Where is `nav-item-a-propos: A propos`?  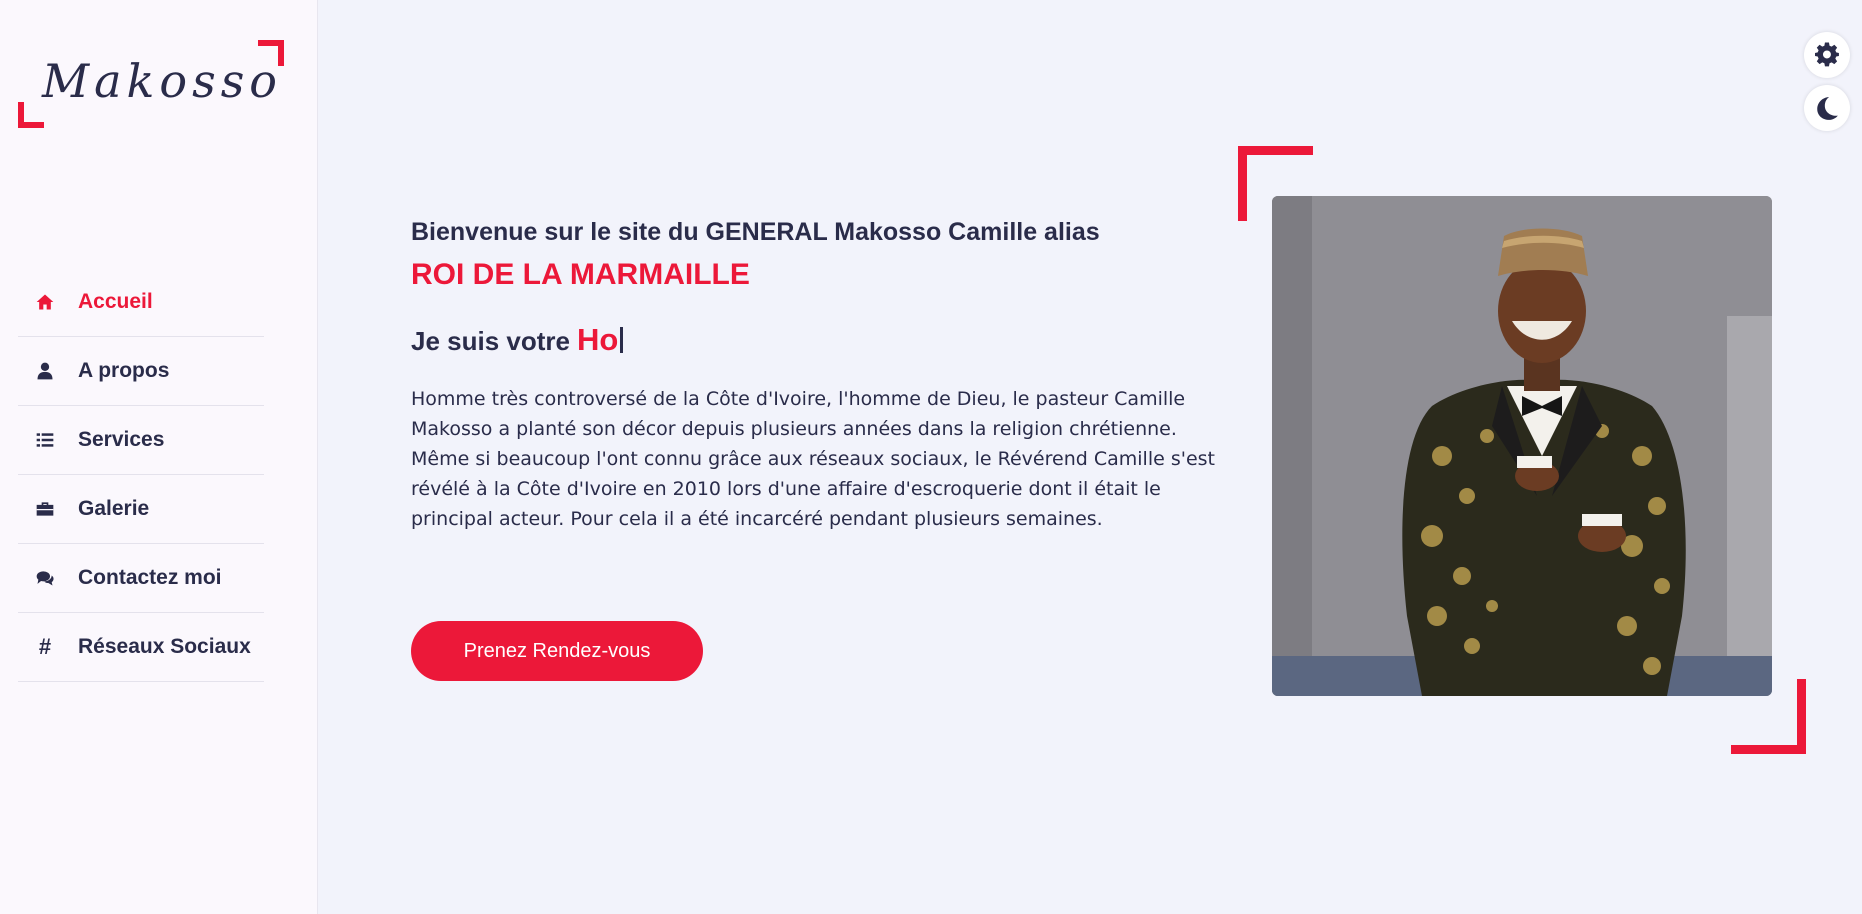 nav-item-a-propos: A propos is located at coordinates (141, 371).